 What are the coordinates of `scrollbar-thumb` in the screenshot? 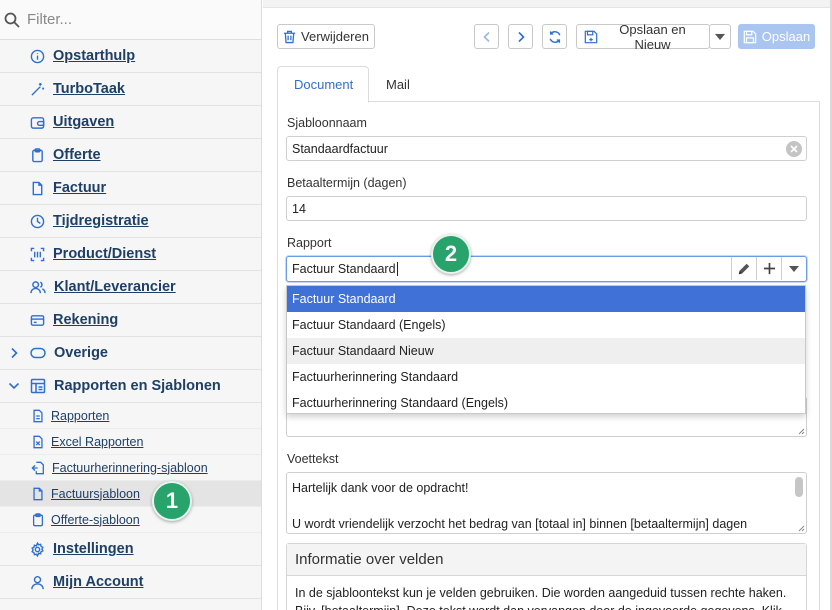 It's located at (799, 487).